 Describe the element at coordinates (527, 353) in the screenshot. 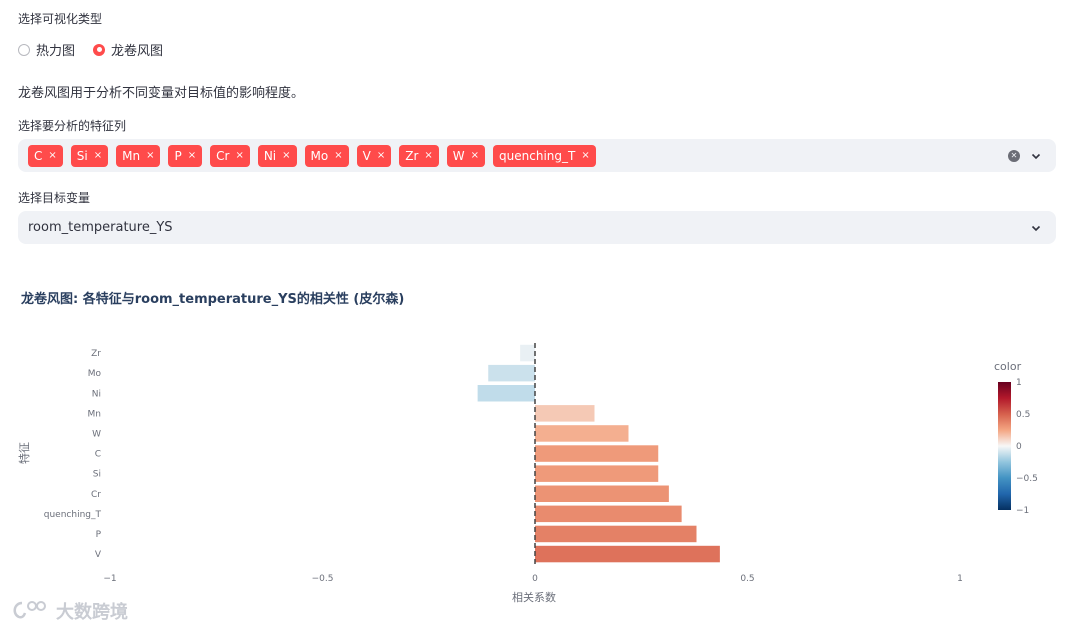

I see `bar-Zr` at that location.